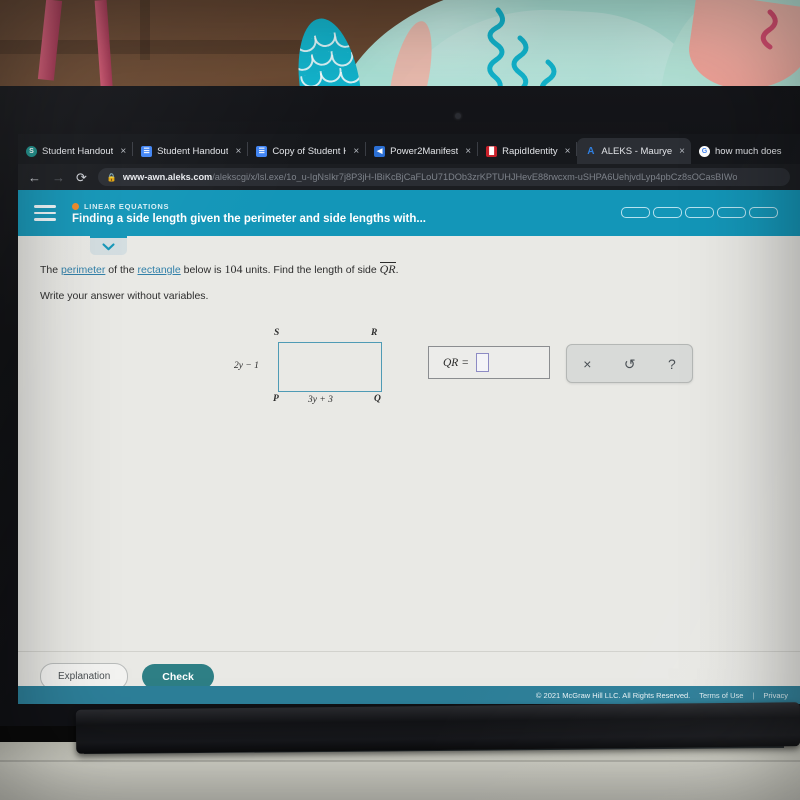  Describe the element at coordinates (587, 364) in the screenshot. I see `clear-button: ×` at that location.